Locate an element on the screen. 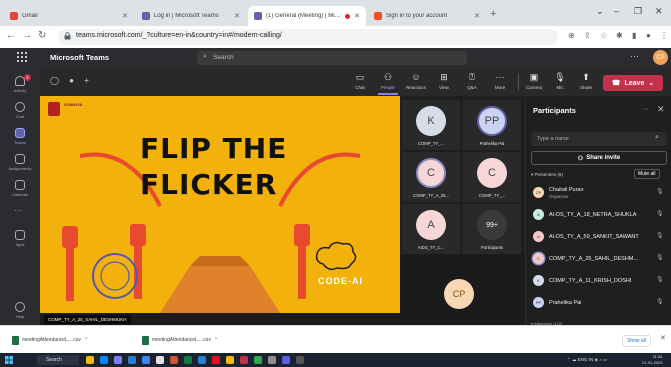  windows-start-icon is located at coordinates (9, 360).